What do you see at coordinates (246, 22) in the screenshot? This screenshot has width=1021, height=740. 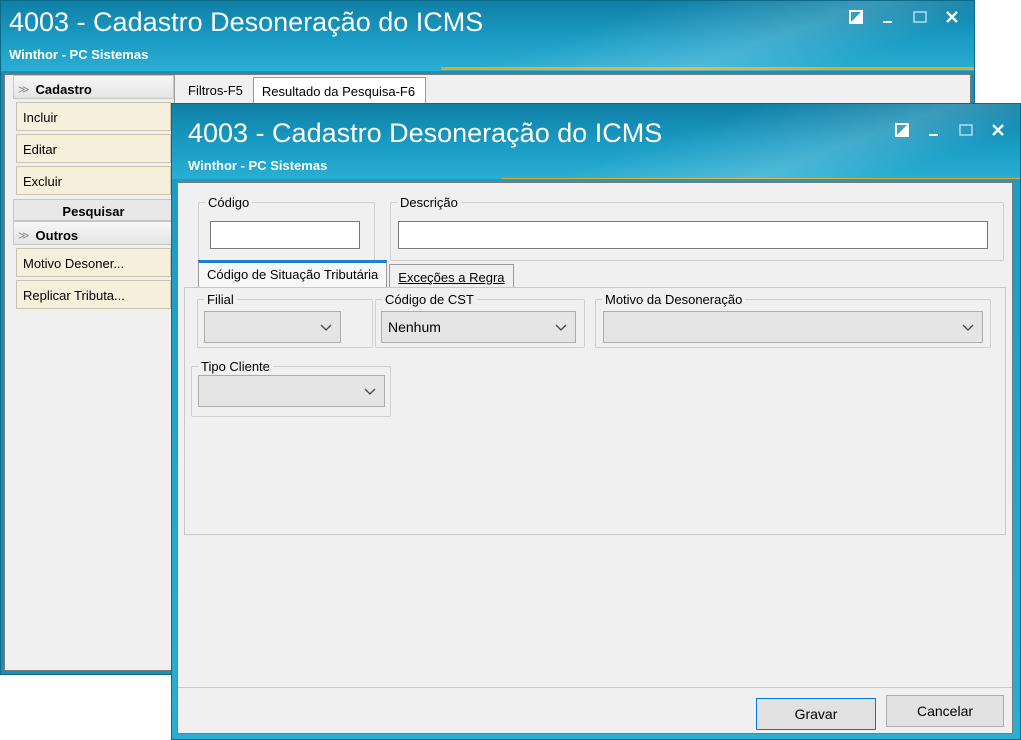 I see `window-title: 4003 - Cadastro Desoneração do ICMS` at bounding box center [246, 22].